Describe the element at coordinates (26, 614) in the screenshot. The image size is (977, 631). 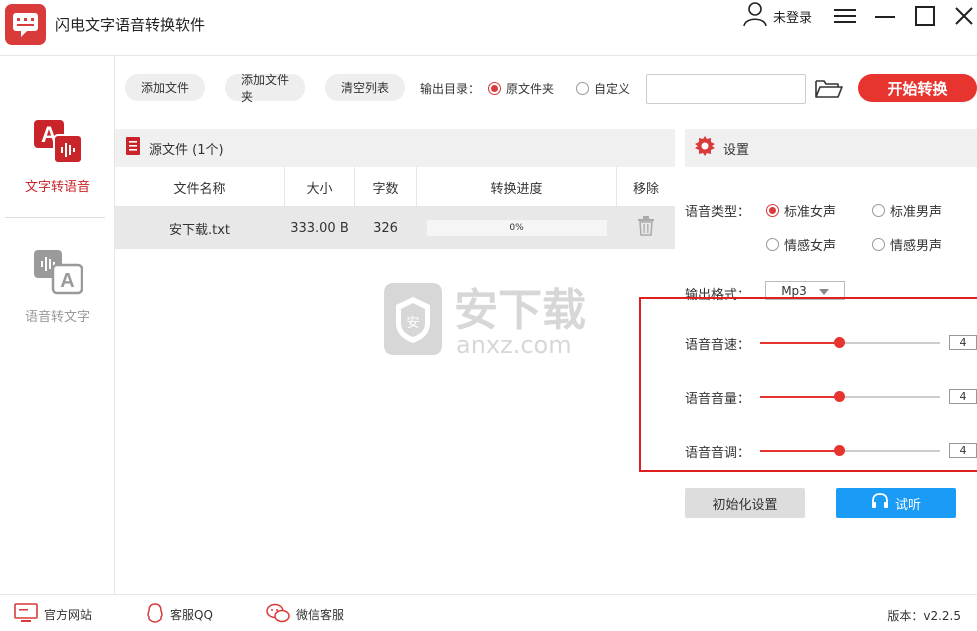
I see `monitor-icon` at that location.